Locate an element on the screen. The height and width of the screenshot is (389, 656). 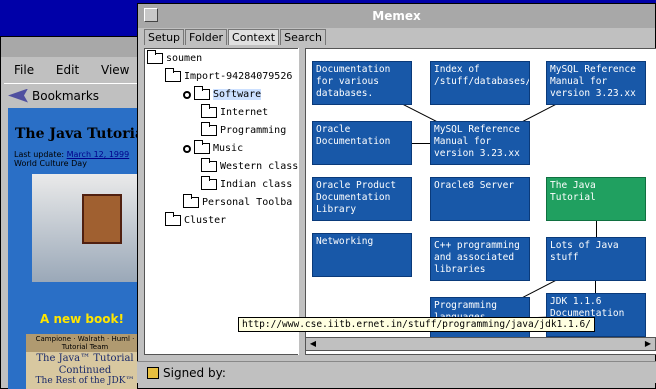
browser-title-bar is located at coordinates (75, 47).